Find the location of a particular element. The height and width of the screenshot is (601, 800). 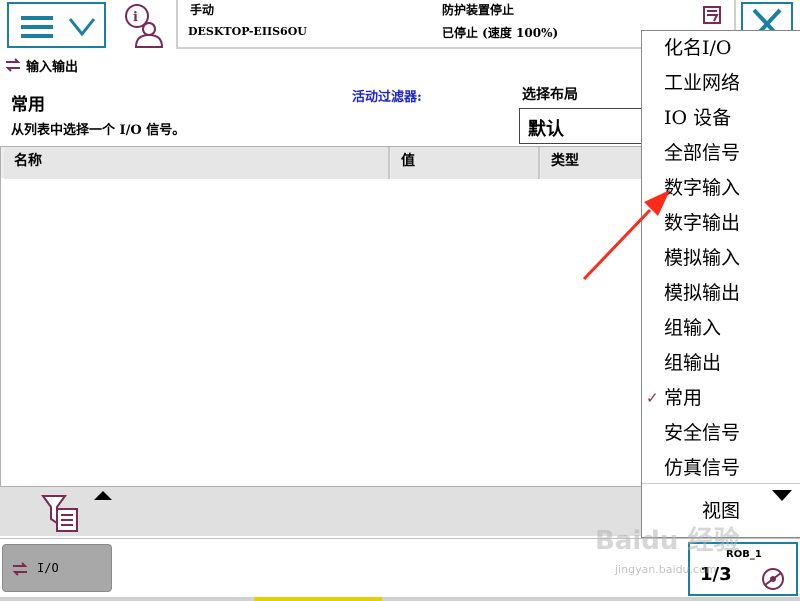

menu-item: 模拟输出 is located at coordinates (721, 293).